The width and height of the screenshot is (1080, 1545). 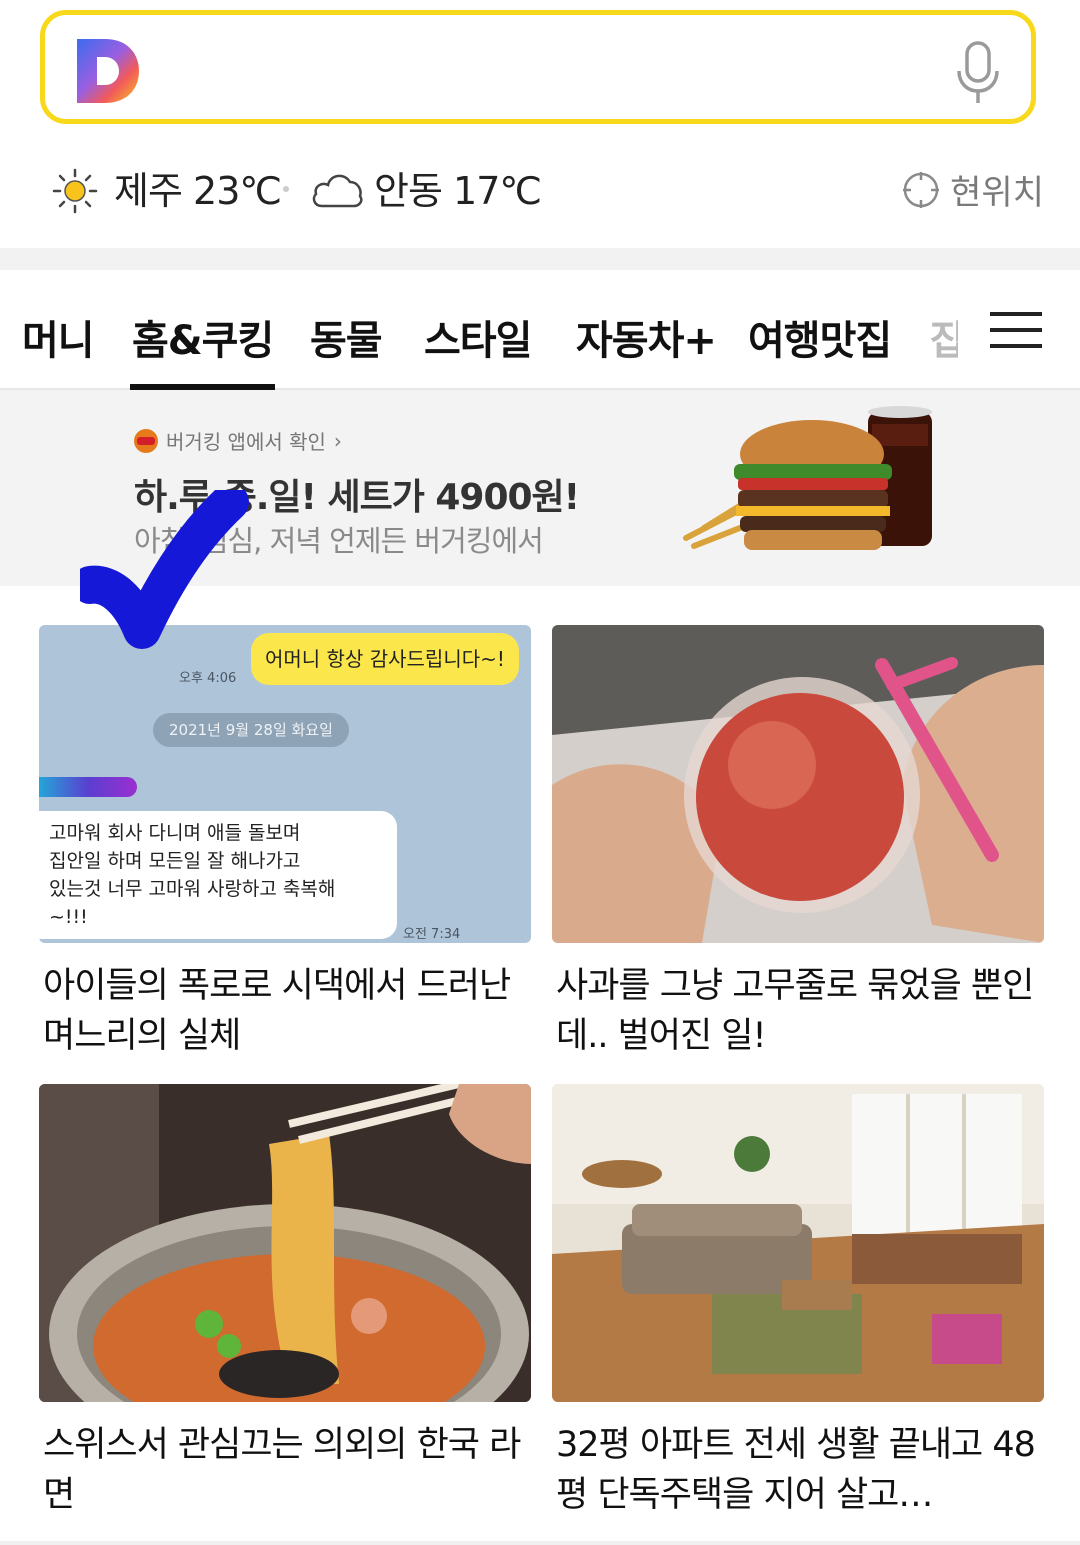 I want to click on chat-timestamp: 오후 4:06, so click(x=208, y=678).